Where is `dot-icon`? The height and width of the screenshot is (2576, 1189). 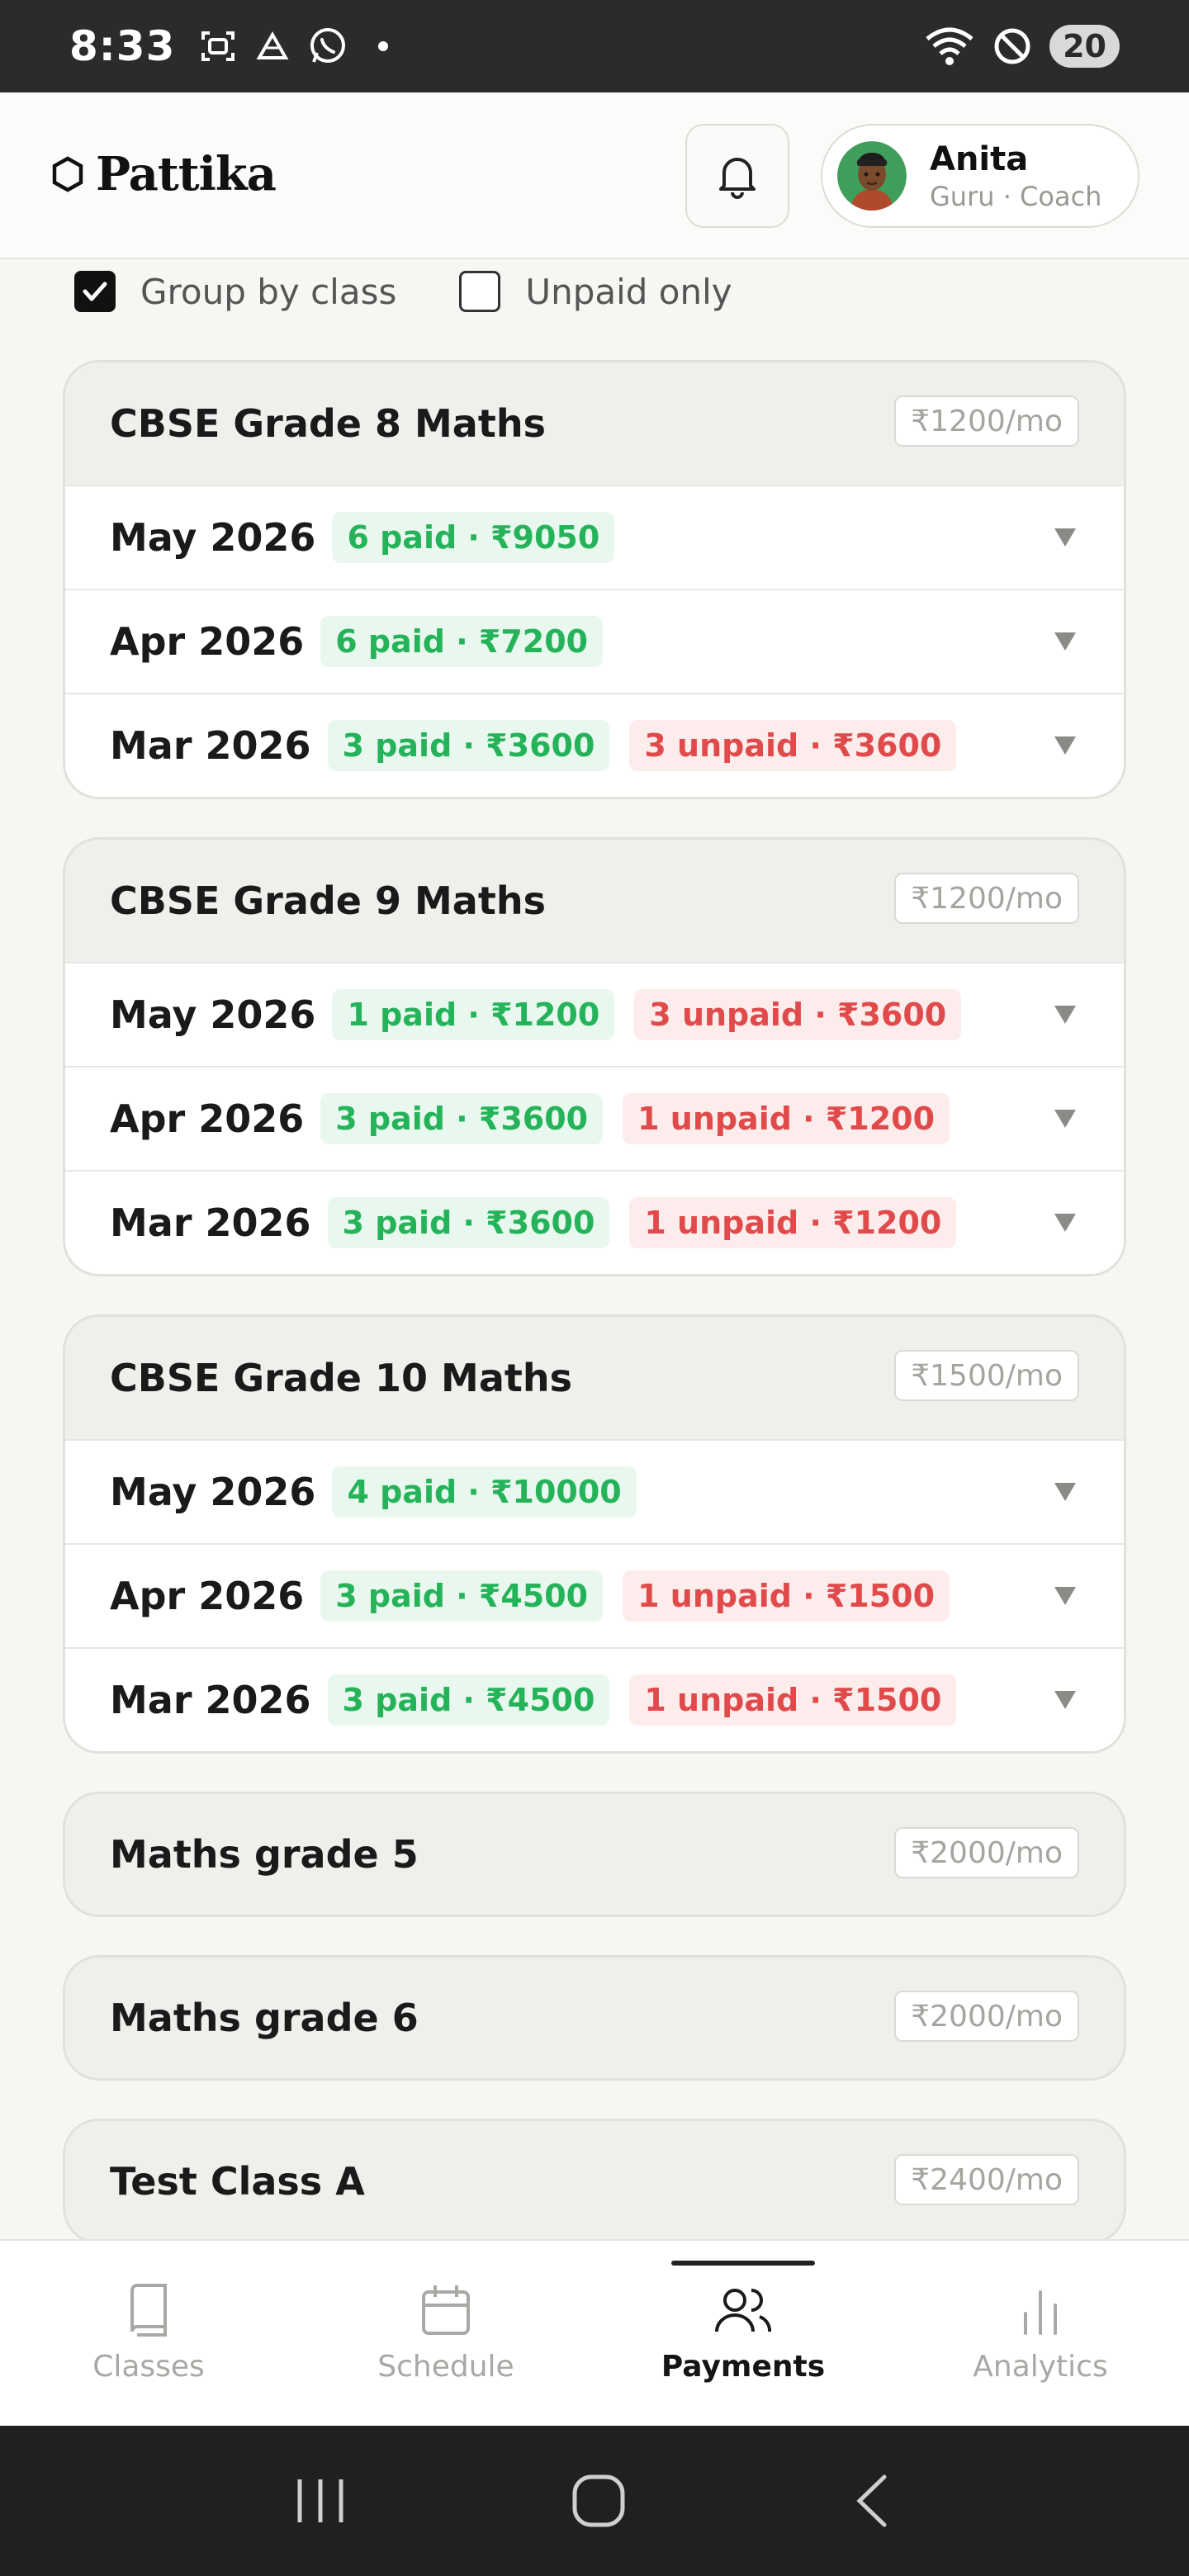
dot-icon is located at coordinates (383, 46).